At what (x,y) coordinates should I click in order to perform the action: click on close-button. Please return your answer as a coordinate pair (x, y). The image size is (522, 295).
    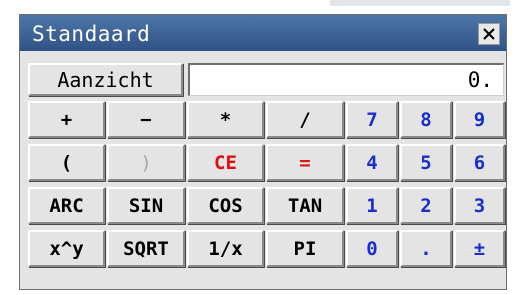
    Looking at the image, I should click on (489, 34).